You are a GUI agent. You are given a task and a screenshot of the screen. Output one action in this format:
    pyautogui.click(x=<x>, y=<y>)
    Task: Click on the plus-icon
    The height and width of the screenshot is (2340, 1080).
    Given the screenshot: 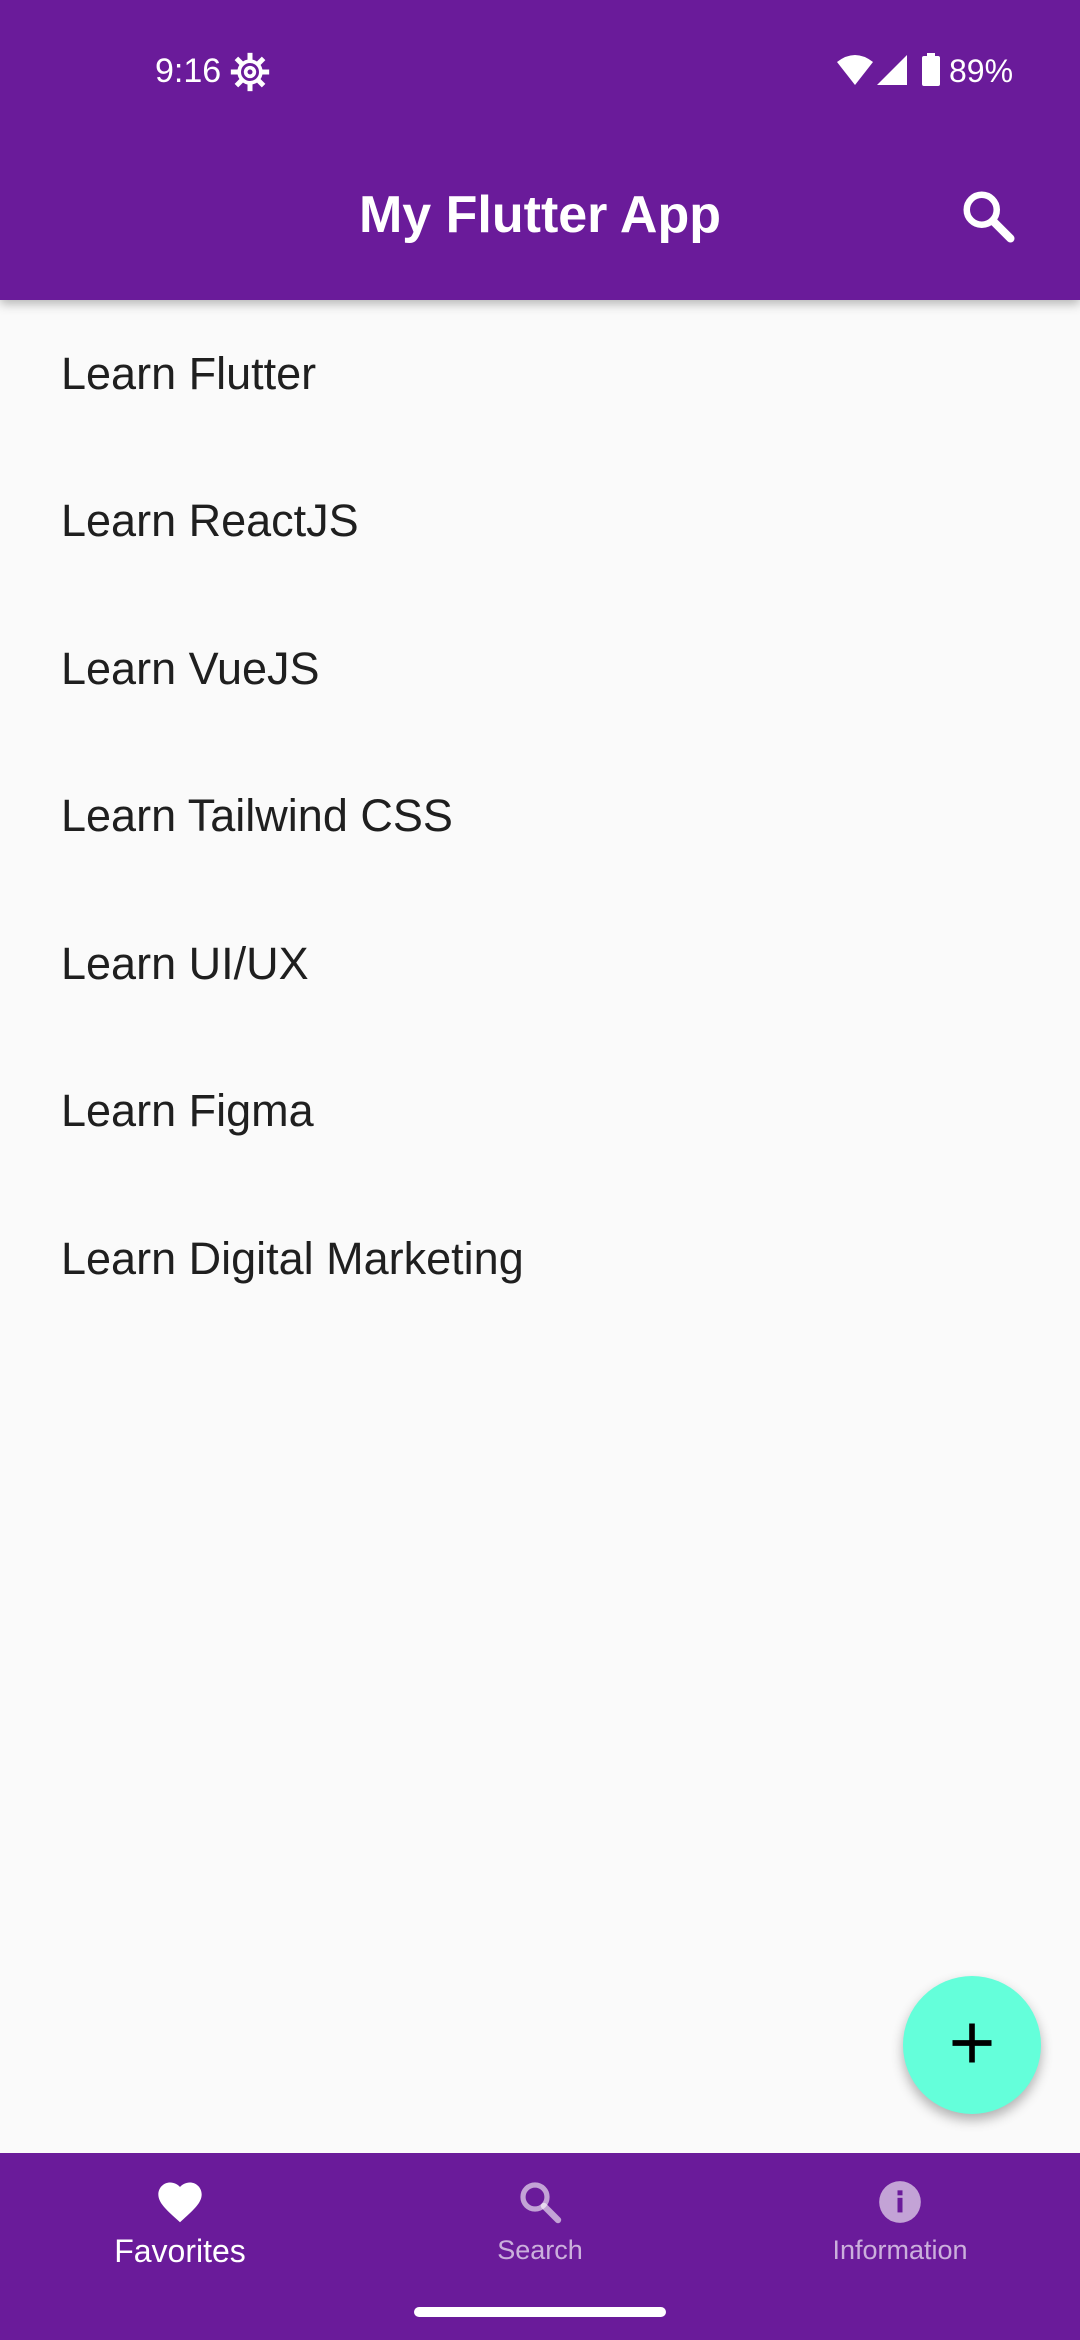 What is the action you would take?
    pyautogui.click(x=972, y=2045)
    